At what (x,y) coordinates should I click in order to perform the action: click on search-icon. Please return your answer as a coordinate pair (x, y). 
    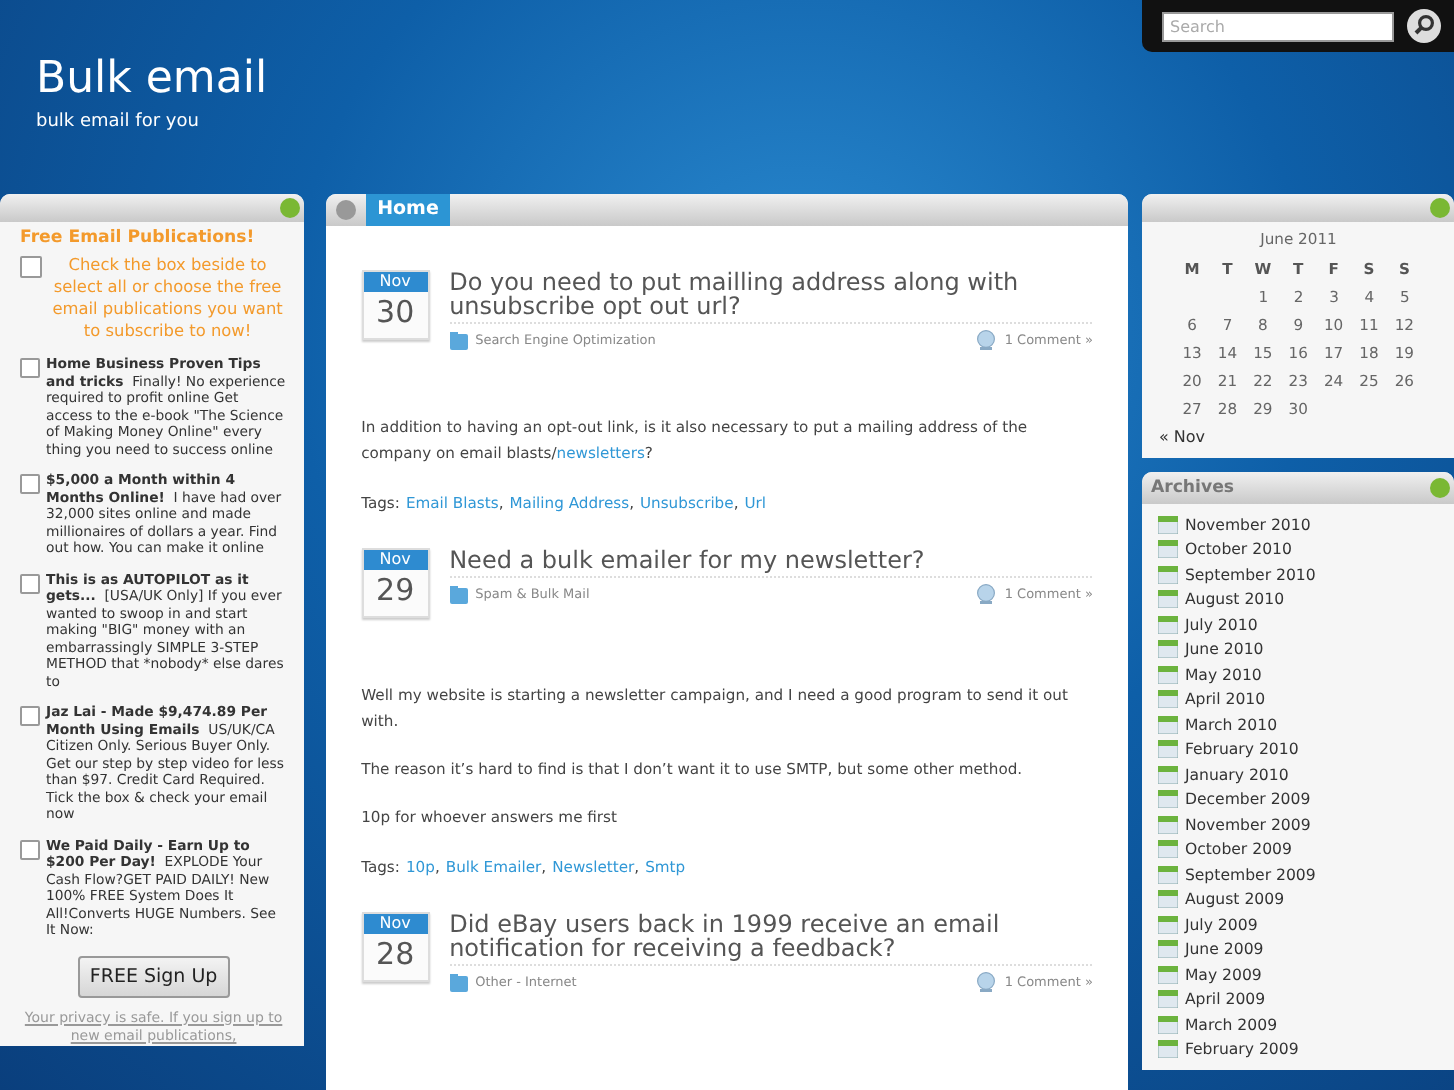
    Looking at the image, I should click on (1424, 26).